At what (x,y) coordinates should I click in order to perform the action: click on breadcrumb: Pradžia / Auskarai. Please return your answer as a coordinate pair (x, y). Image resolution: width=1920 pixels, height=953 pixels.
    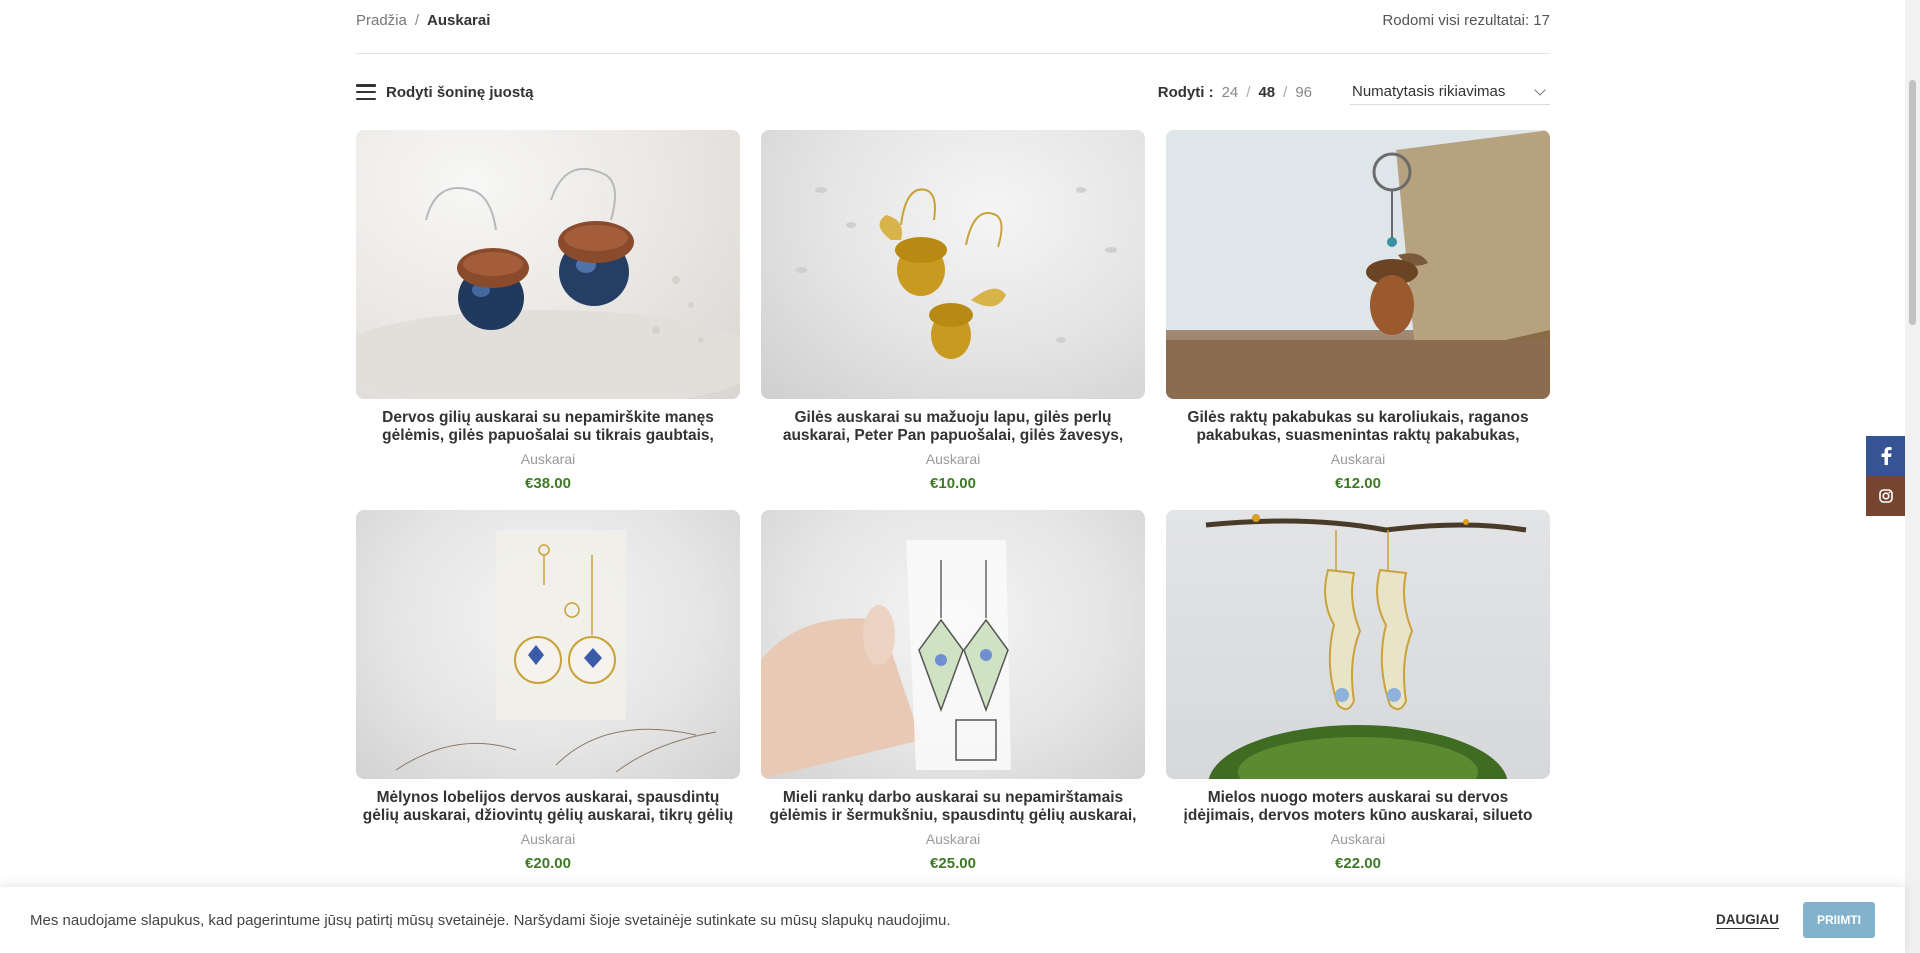
    Looking at the image, I should click on (423, 26).